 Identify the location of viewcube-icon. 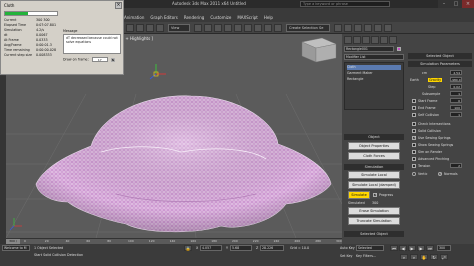
(319, 50).